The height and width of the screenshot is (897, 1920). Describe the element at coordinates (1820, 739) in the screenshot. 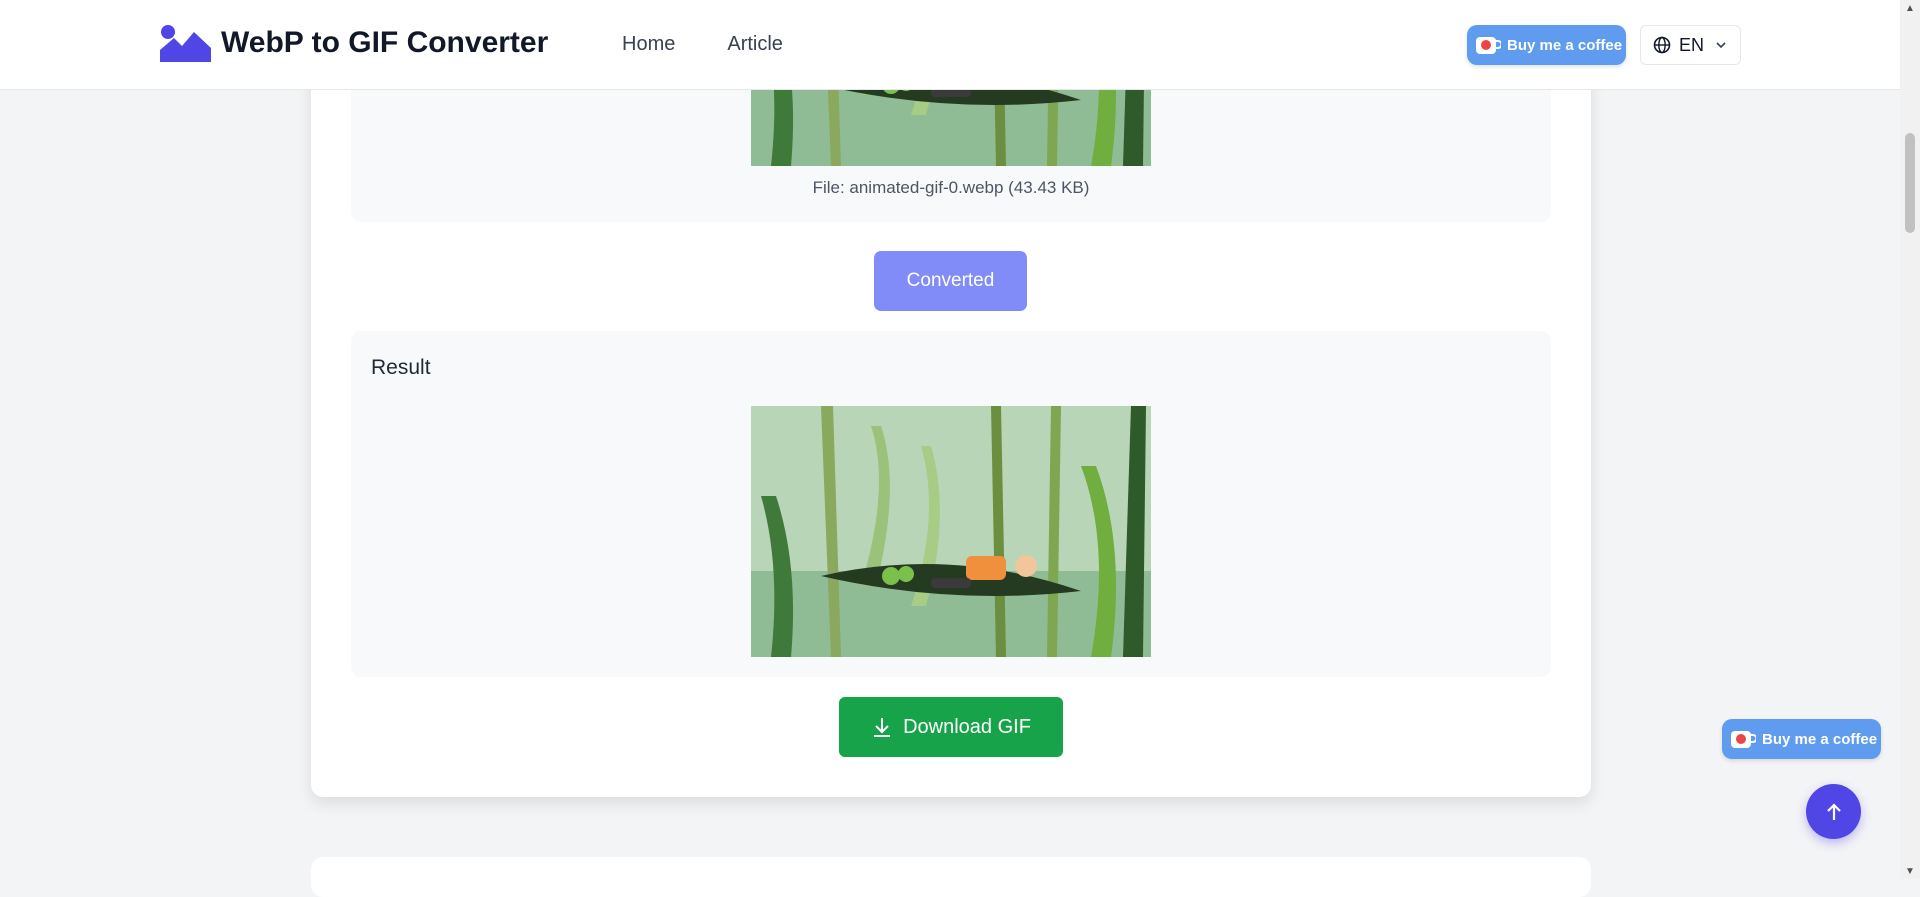

I see `floating-buy-coffee-label: Buy me a coffee` at that location.